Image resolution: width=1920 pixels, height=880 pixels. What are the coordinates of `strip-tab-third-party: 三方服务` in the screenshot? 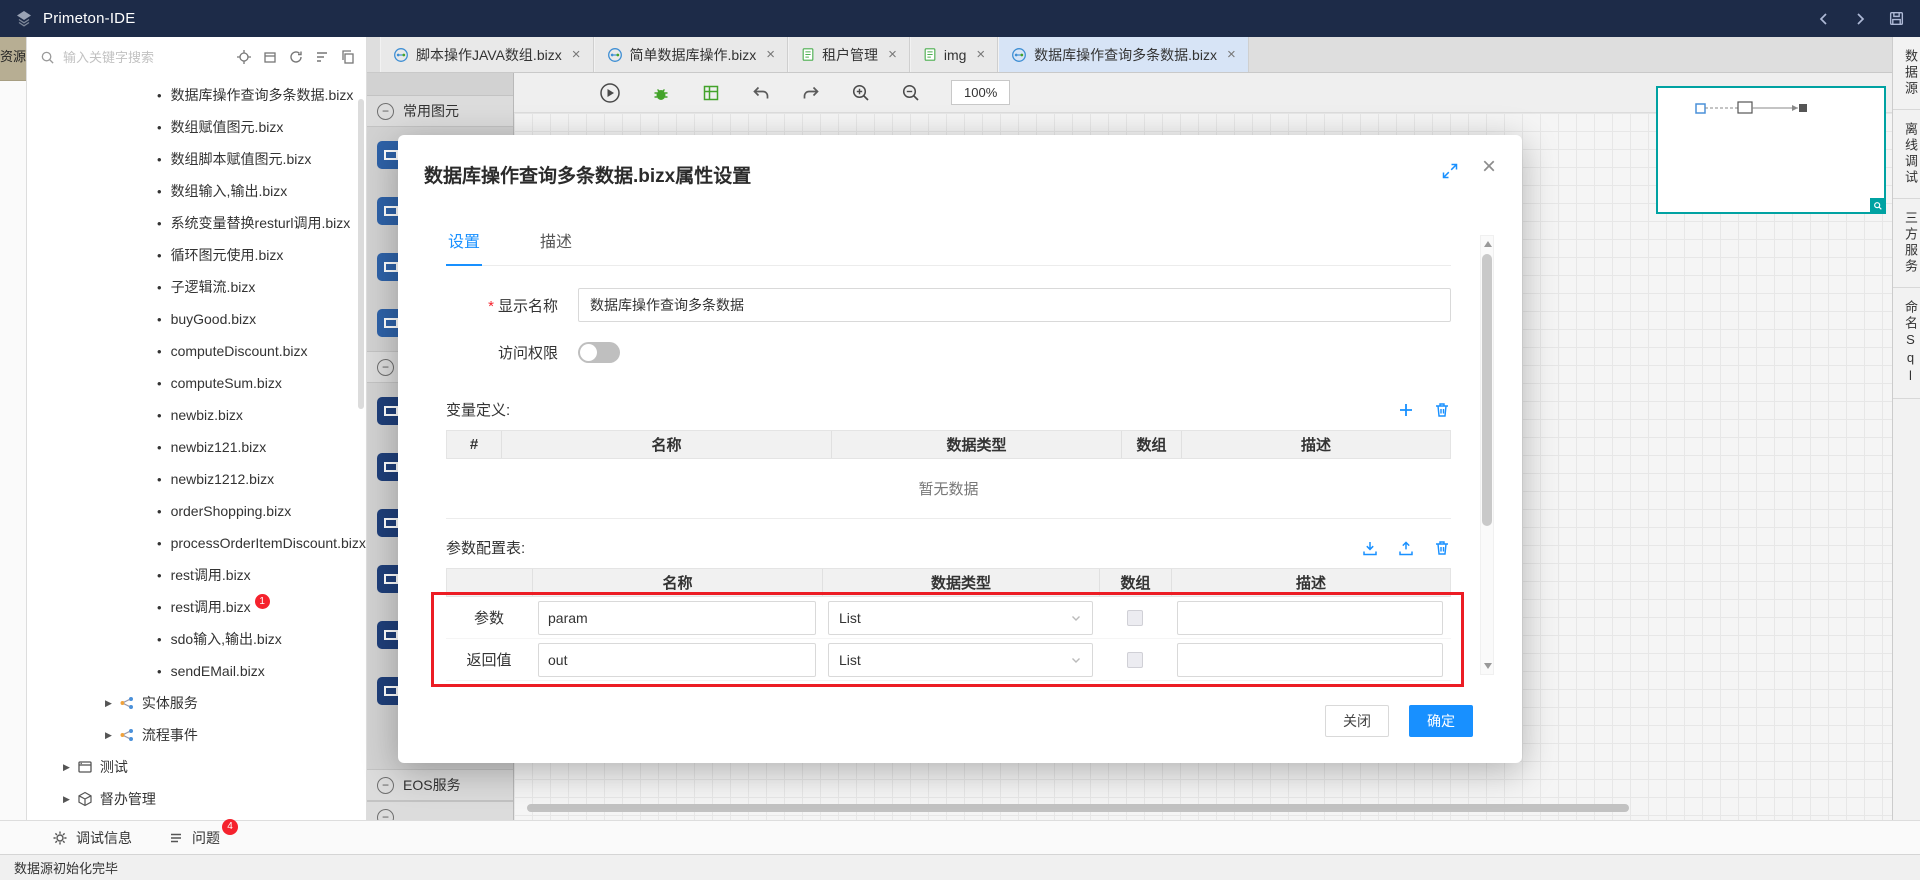 It's located at (1906, 243).